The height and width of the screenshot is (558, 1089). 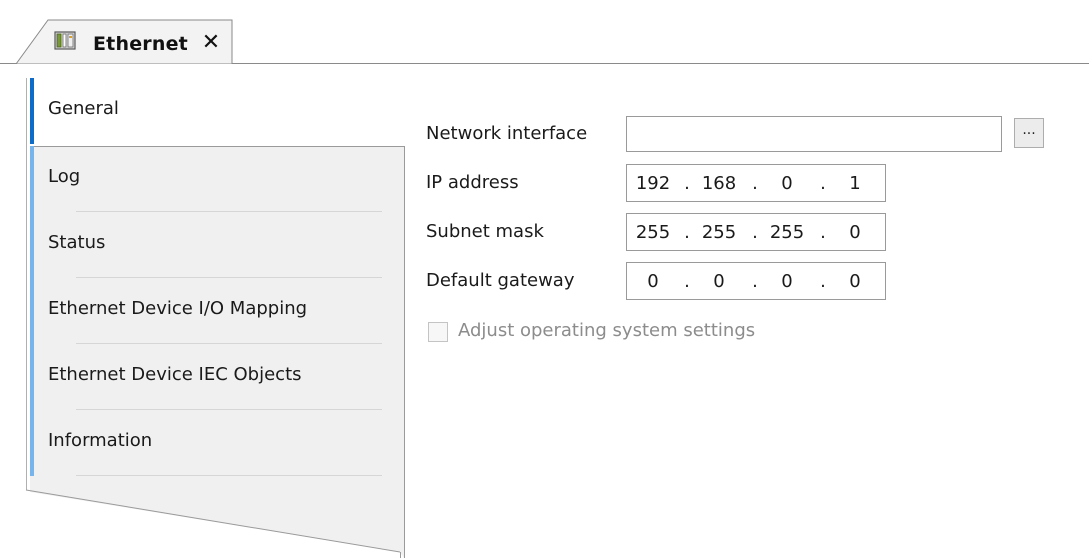 I want to click on close-icon: ✕, so click(x=211, y=43).